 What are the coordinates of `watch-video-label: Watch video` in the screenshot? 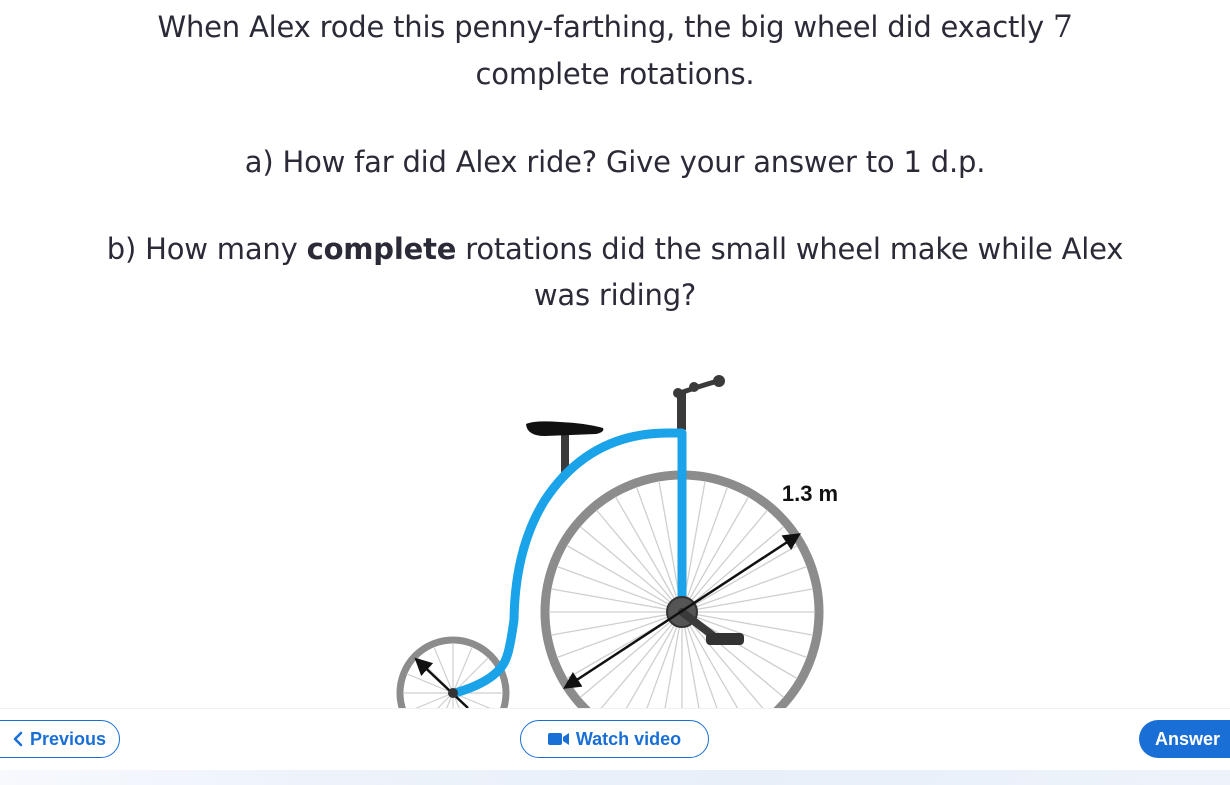 It's located at (628, 738).